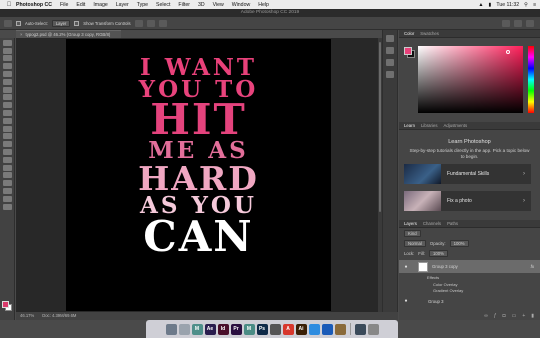  Describe the element at coordinates (467, 201) in the screenshot. I see `tutorial-card-fix-a-photo: Fix a photo ›` at that location.